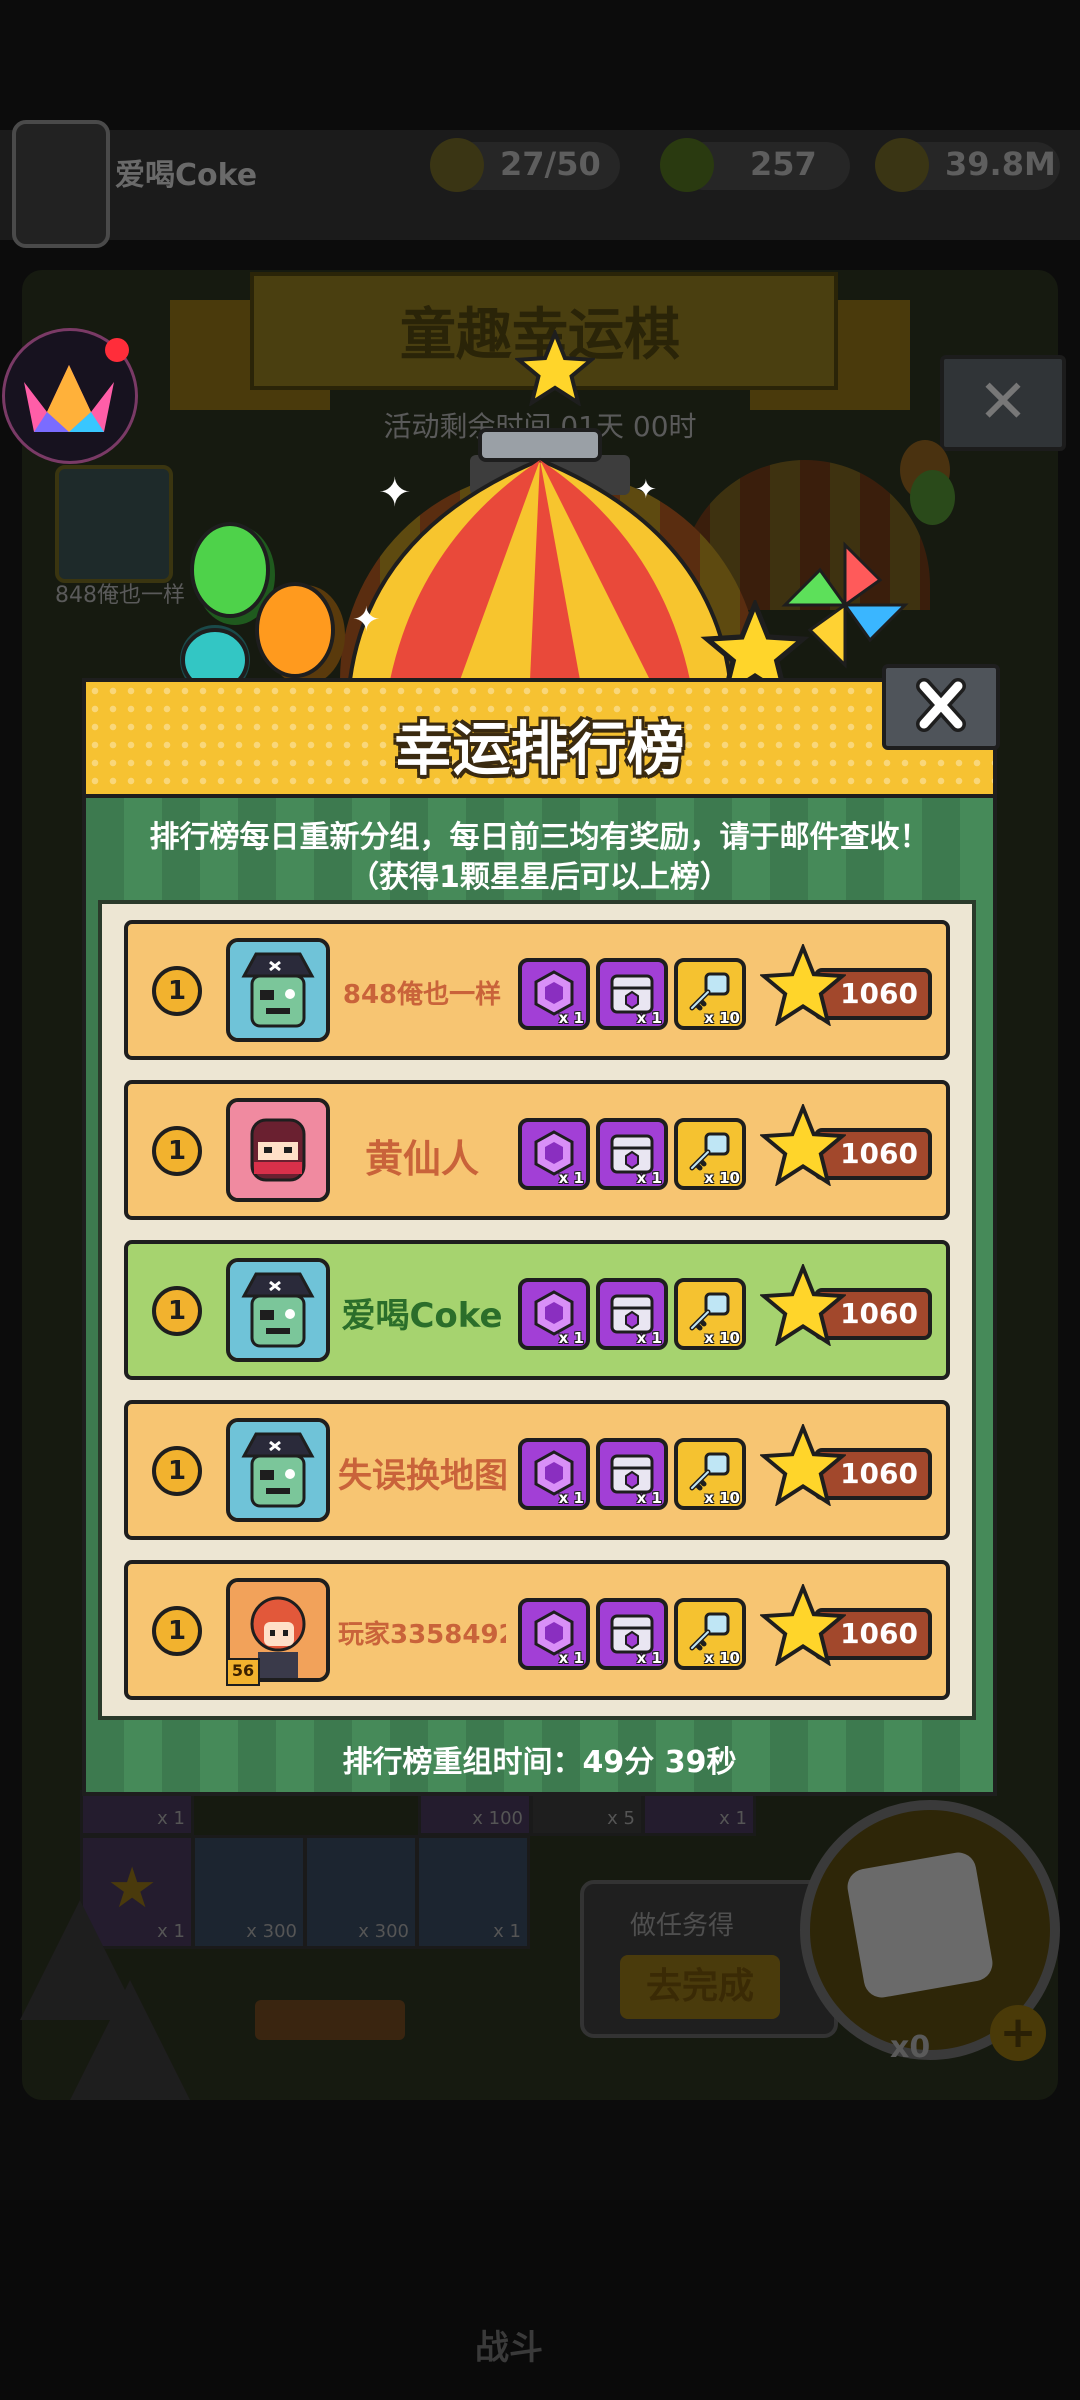 This screenshot has width=1080, height=2400. What do you see at coordinates (932, 497) in the screenshot?
I see `balloon-decor` at bounding box center [932, 497].